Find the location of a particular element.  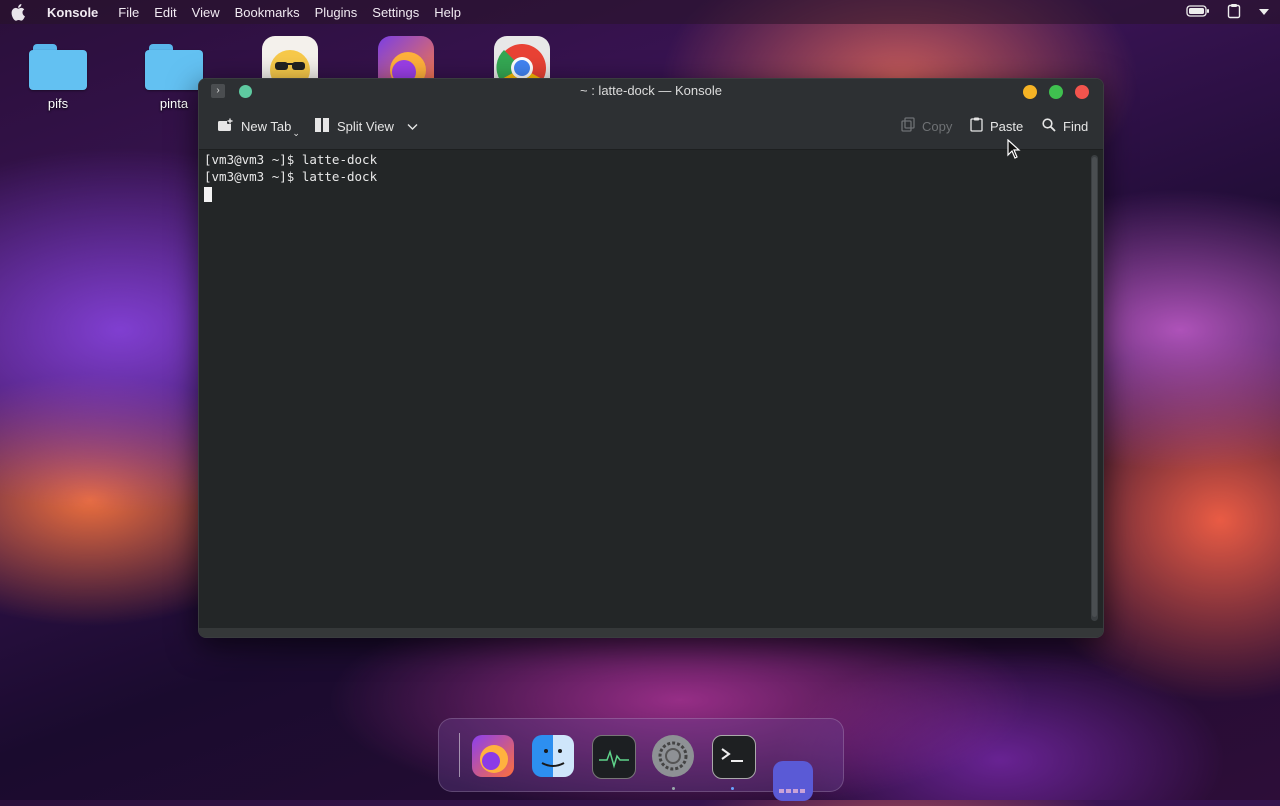

window-bottom-edge is located at coordinates (651, 632).